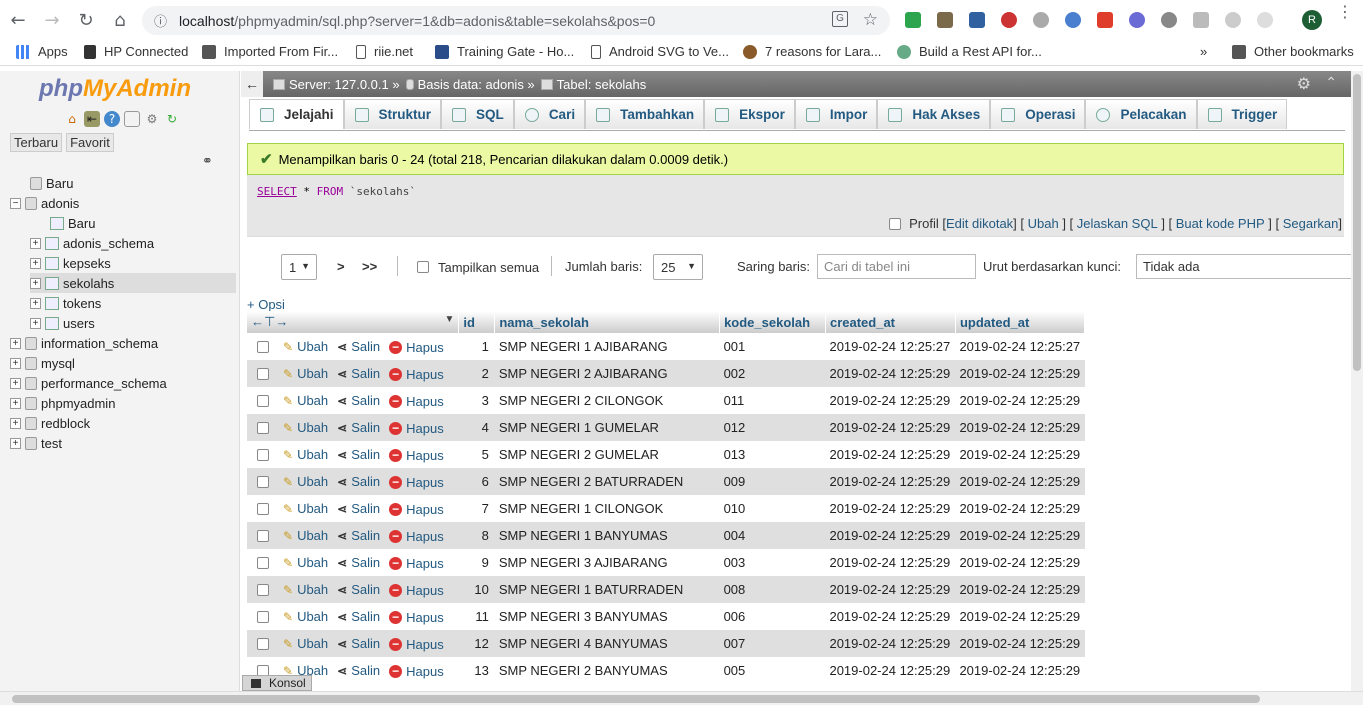 The height and width of the screenshot is (705, 1363). I want to click on cell-nama-sekolah: SMP NEGERI 4 BANYUMAS, so click(607, 643).